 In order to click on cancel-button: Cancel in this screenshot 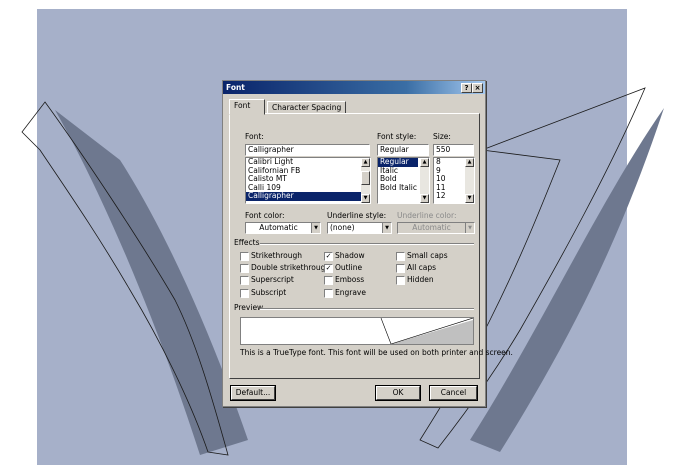, I will do `click(453, 393)`.